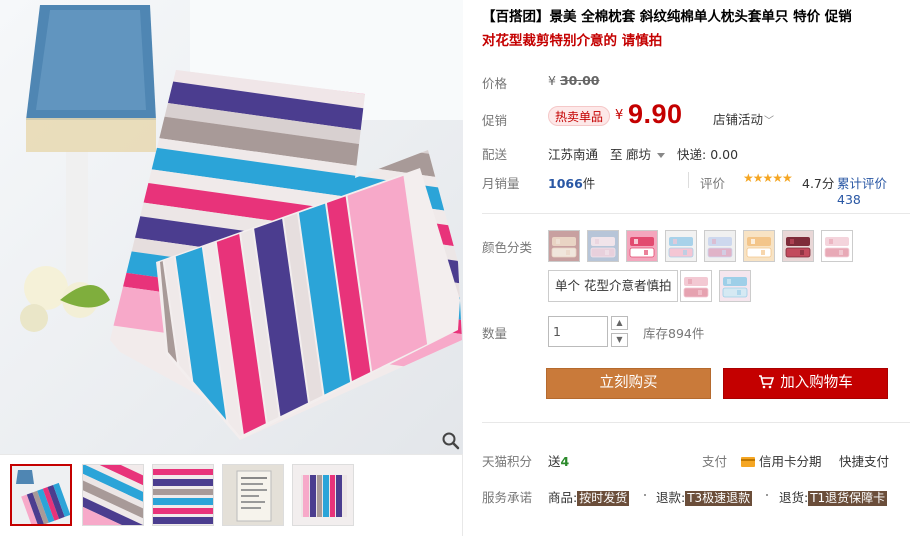  I want to click on price-label: 价格, so click(495, 83).